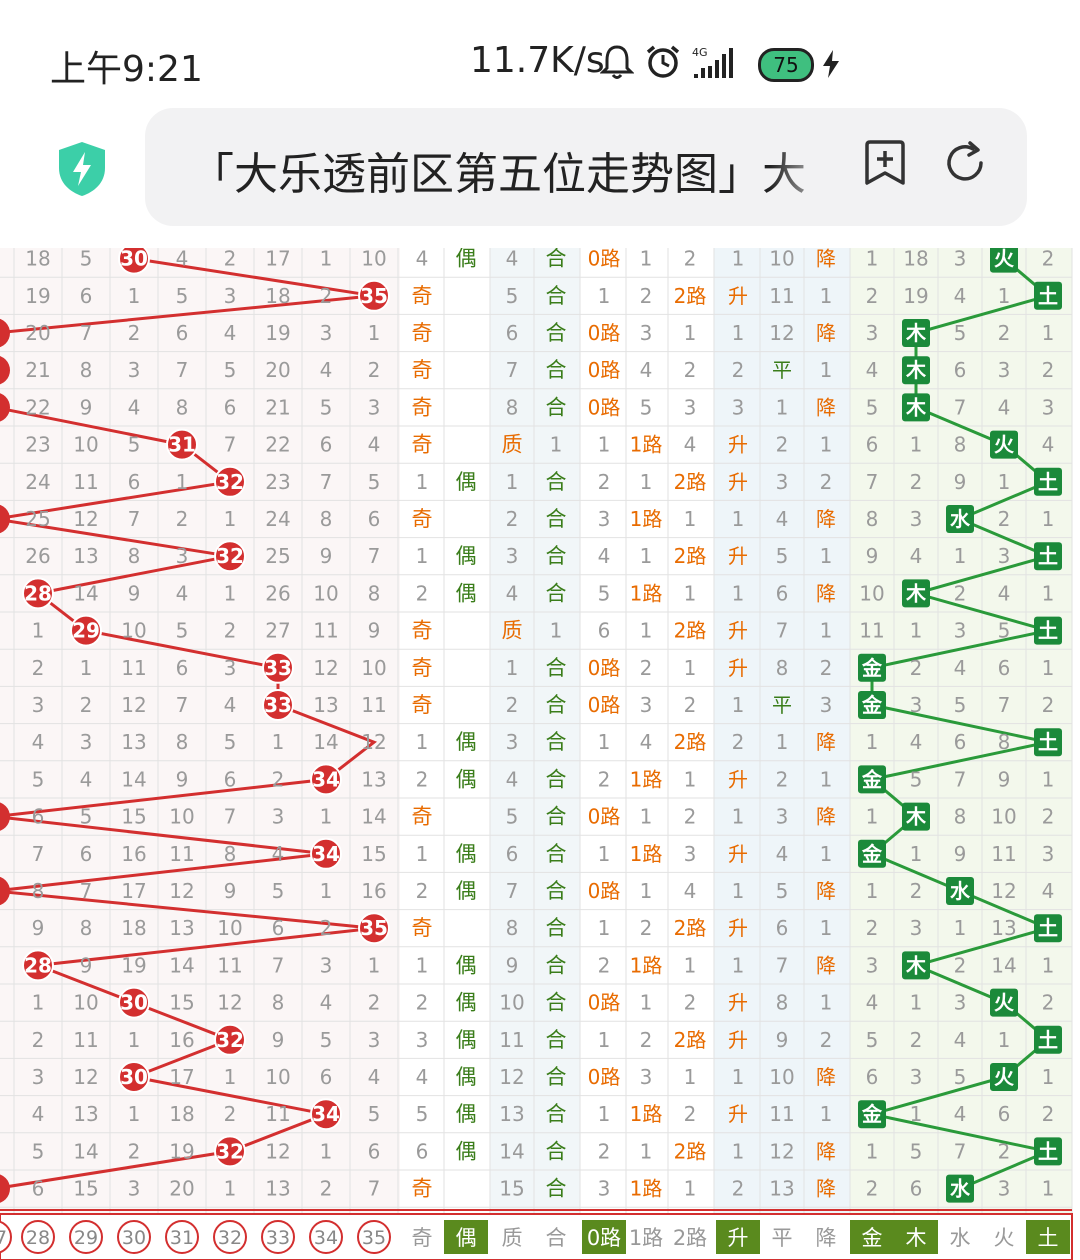 This screenshot has height=1260, width=1080. I want to click on prime-miss: 3, so click(512, 556).